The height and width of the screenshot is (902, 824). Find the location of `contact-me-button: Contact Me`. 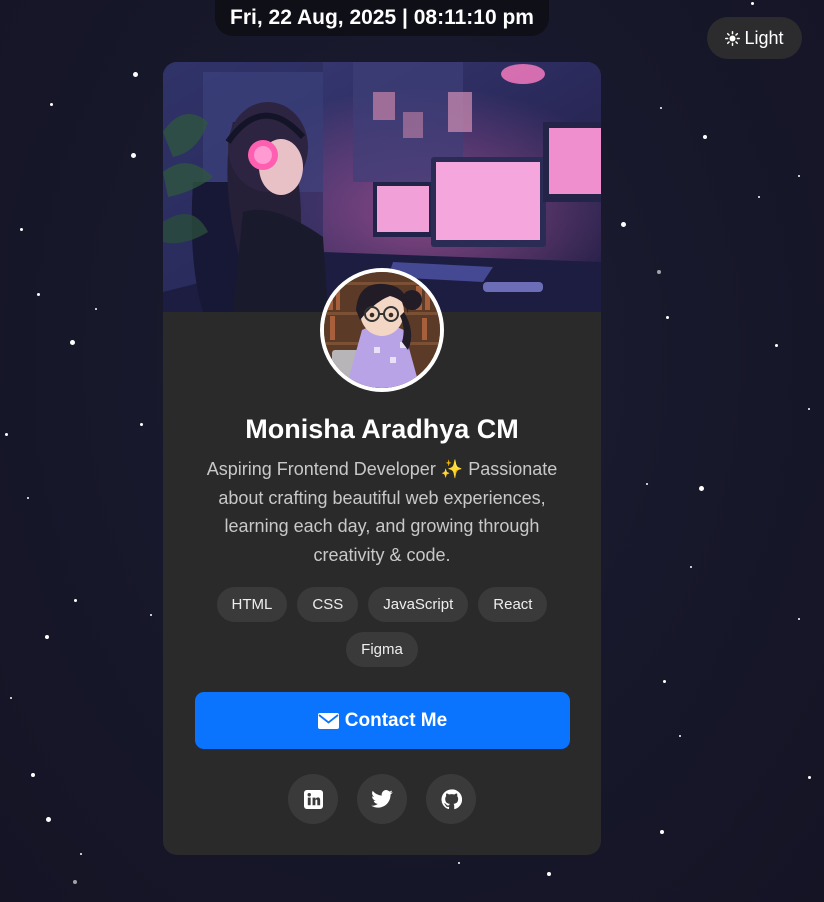

contact-me-button: Contact Me is located at coordinates (382, 720).